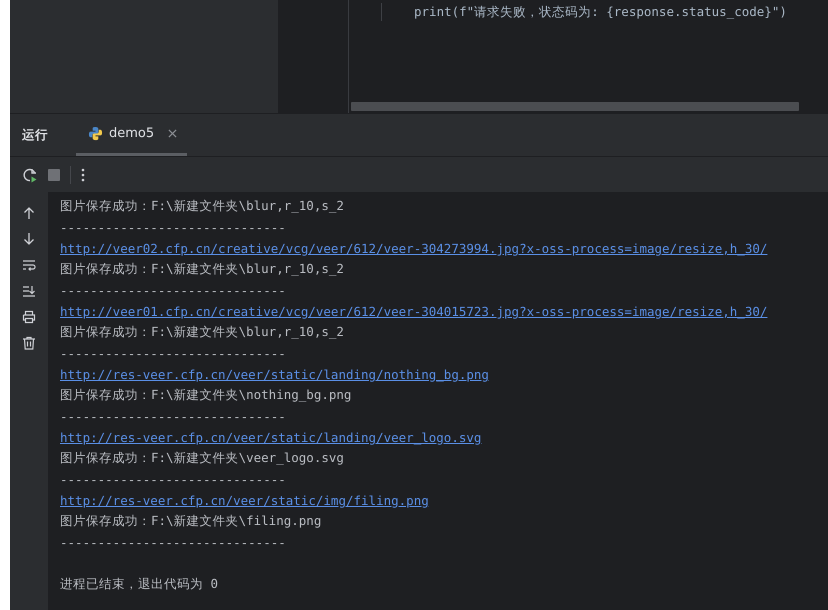  I want to click on console-message: 图片保存成功：F:\新建文件夹\nothing_bg.png, so click(206, 395).